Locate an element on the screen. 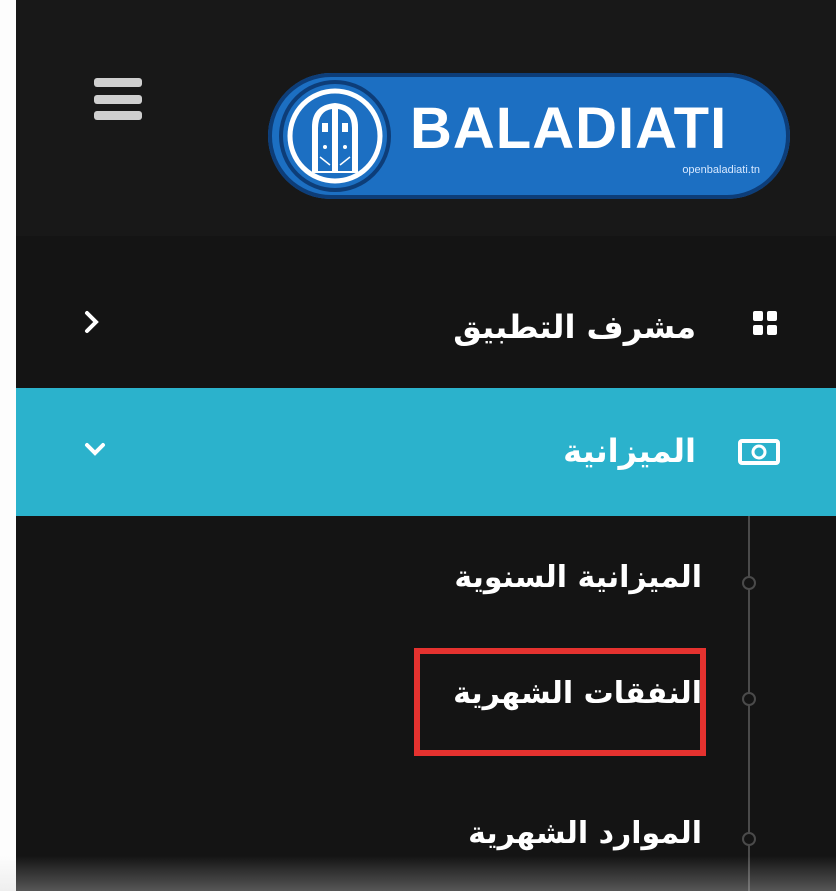  money-bill-icon is located at coordinates (759, 452).